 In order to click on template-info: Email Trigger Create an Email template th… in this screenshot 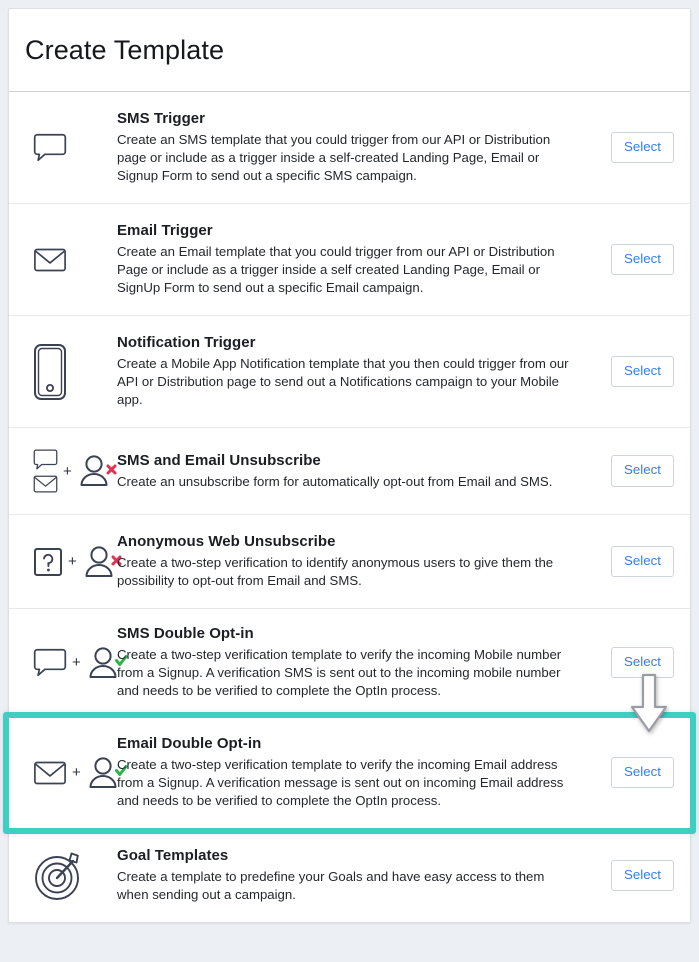, I will do `click(346, 259)`.